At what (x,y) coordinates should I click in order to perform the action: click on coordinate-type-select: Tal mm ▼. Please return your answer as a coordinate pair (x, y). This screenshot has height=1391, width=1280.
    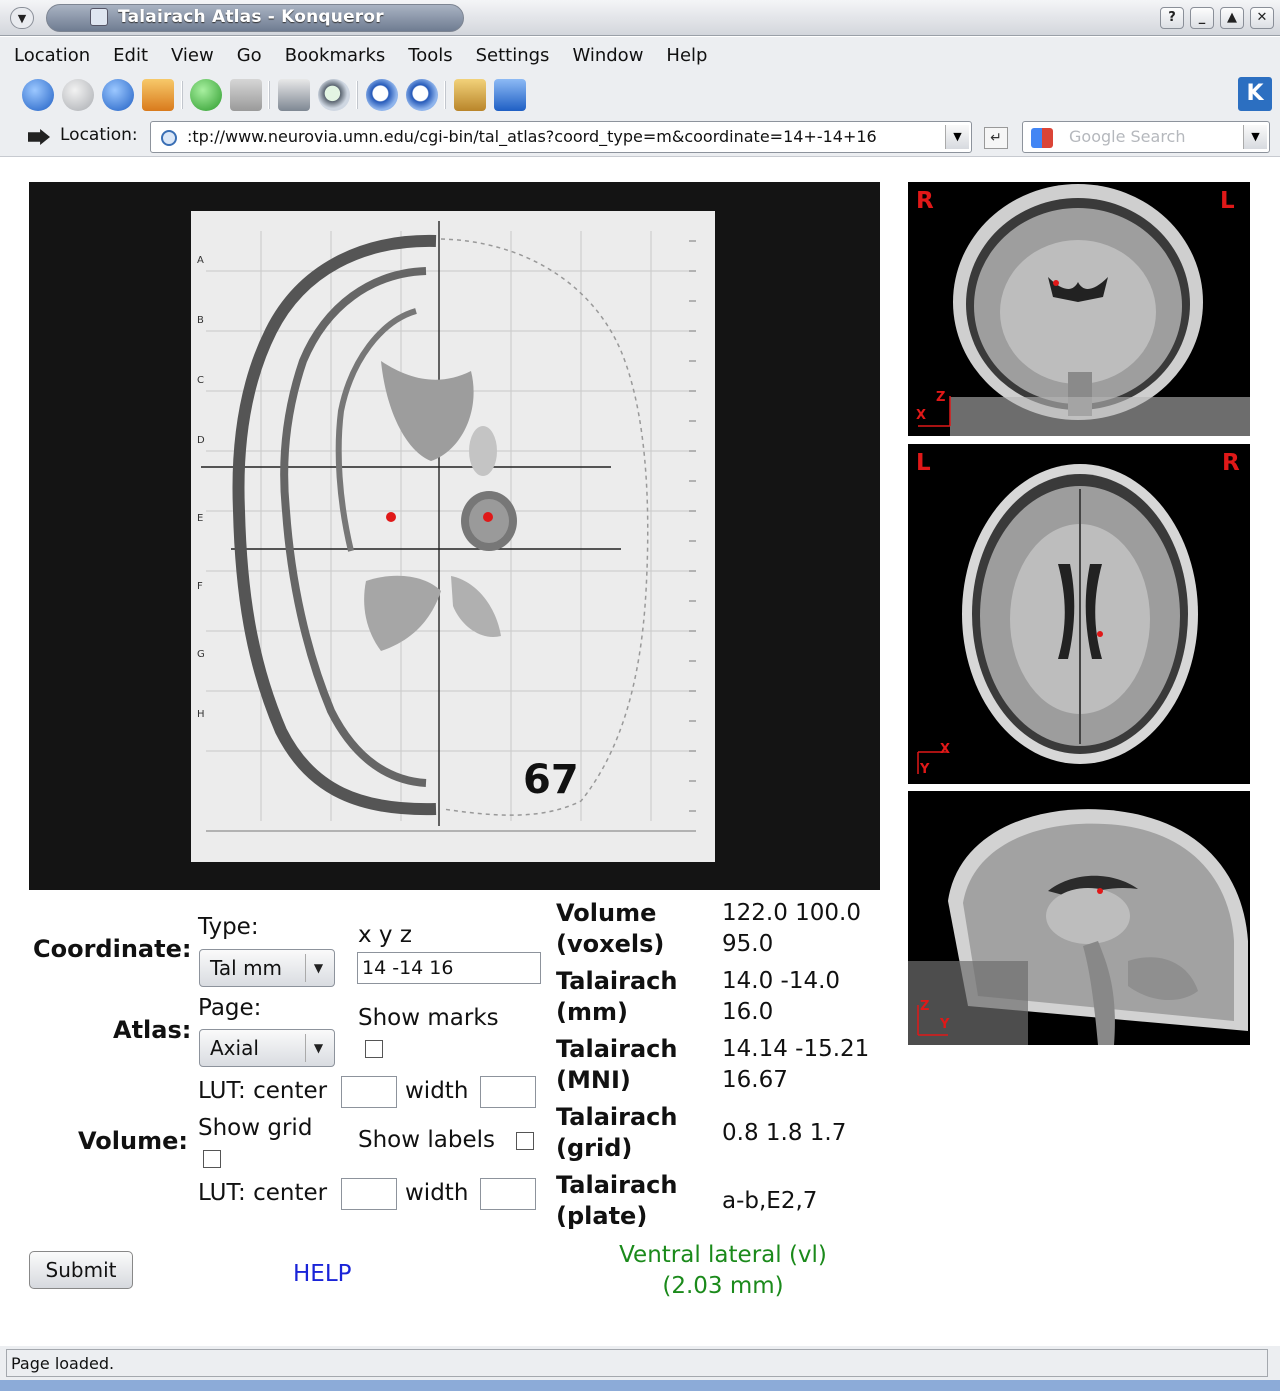
    Looking at the image, I should click on (267, 968).